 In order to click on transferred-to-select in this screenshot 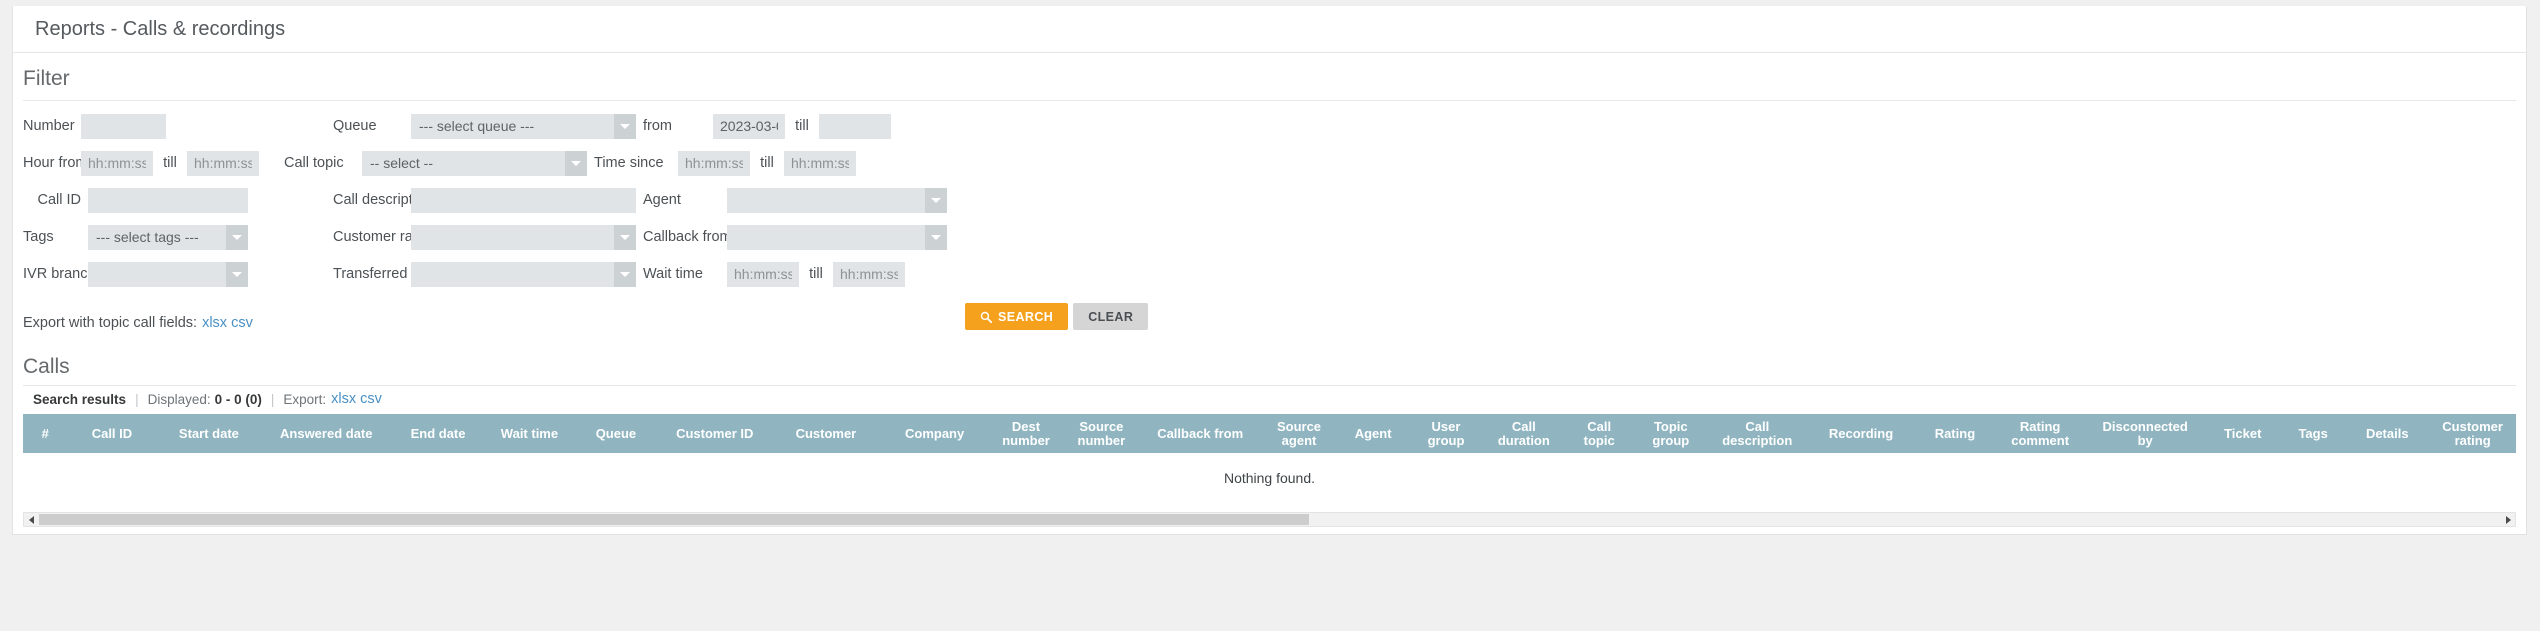, I will do `click(523, 274)`.